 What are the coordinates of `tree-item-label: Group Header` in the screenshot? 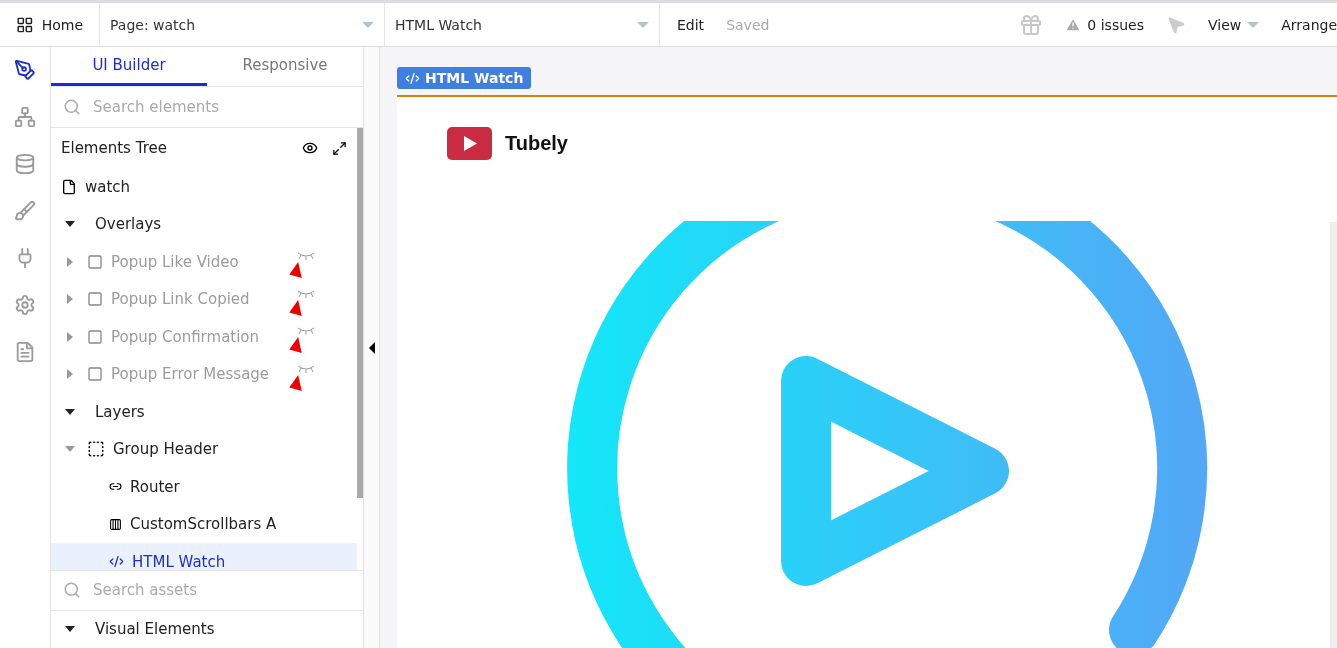 It's located at (166, 449).